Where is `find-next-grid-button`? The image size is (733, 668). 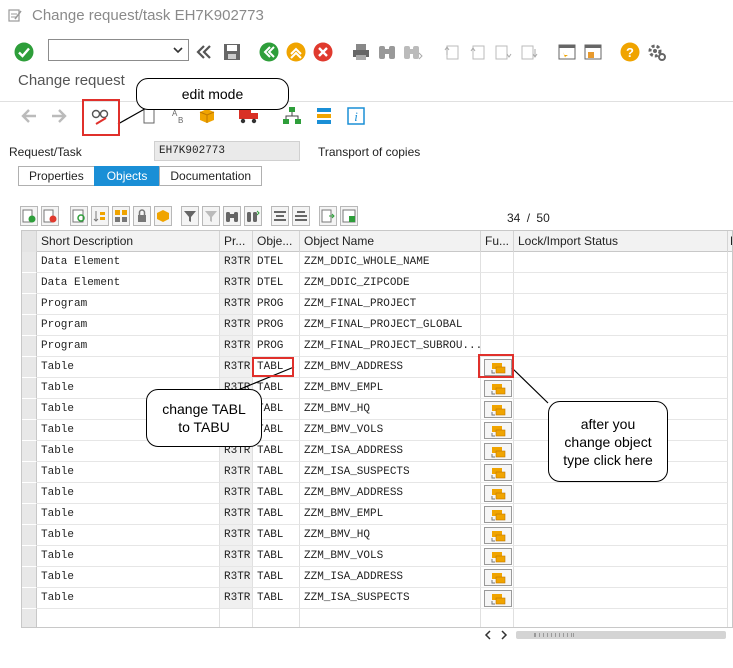
find-next-grid-button is located at coordinates (253, 216).